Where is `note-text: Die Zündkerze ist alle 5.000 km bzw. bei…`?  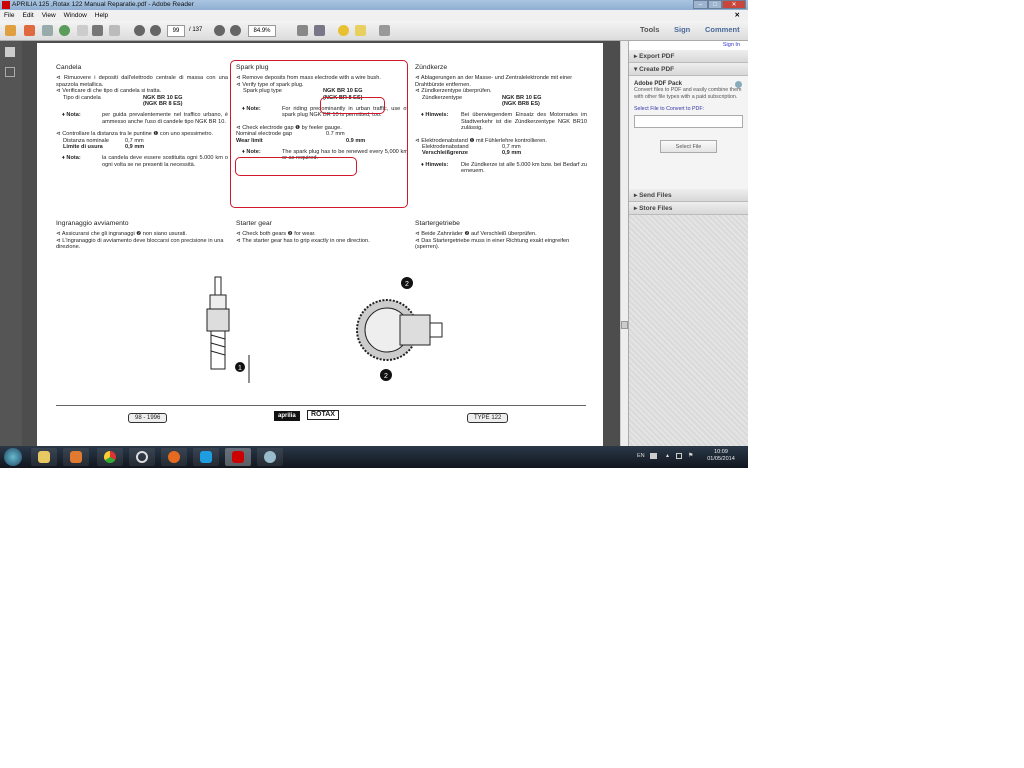 note-text: Die Zündkerze ist alle 5.000 km bzw. bei… is located at coordinates (524, 168).